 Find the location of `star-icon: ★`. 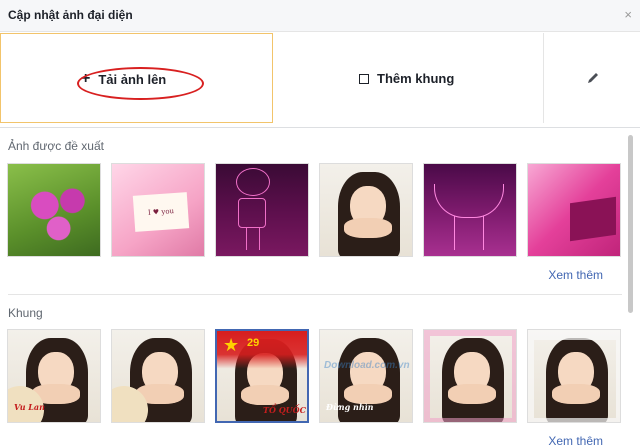

star-icon: ★ is located at coordinates (231, 345).